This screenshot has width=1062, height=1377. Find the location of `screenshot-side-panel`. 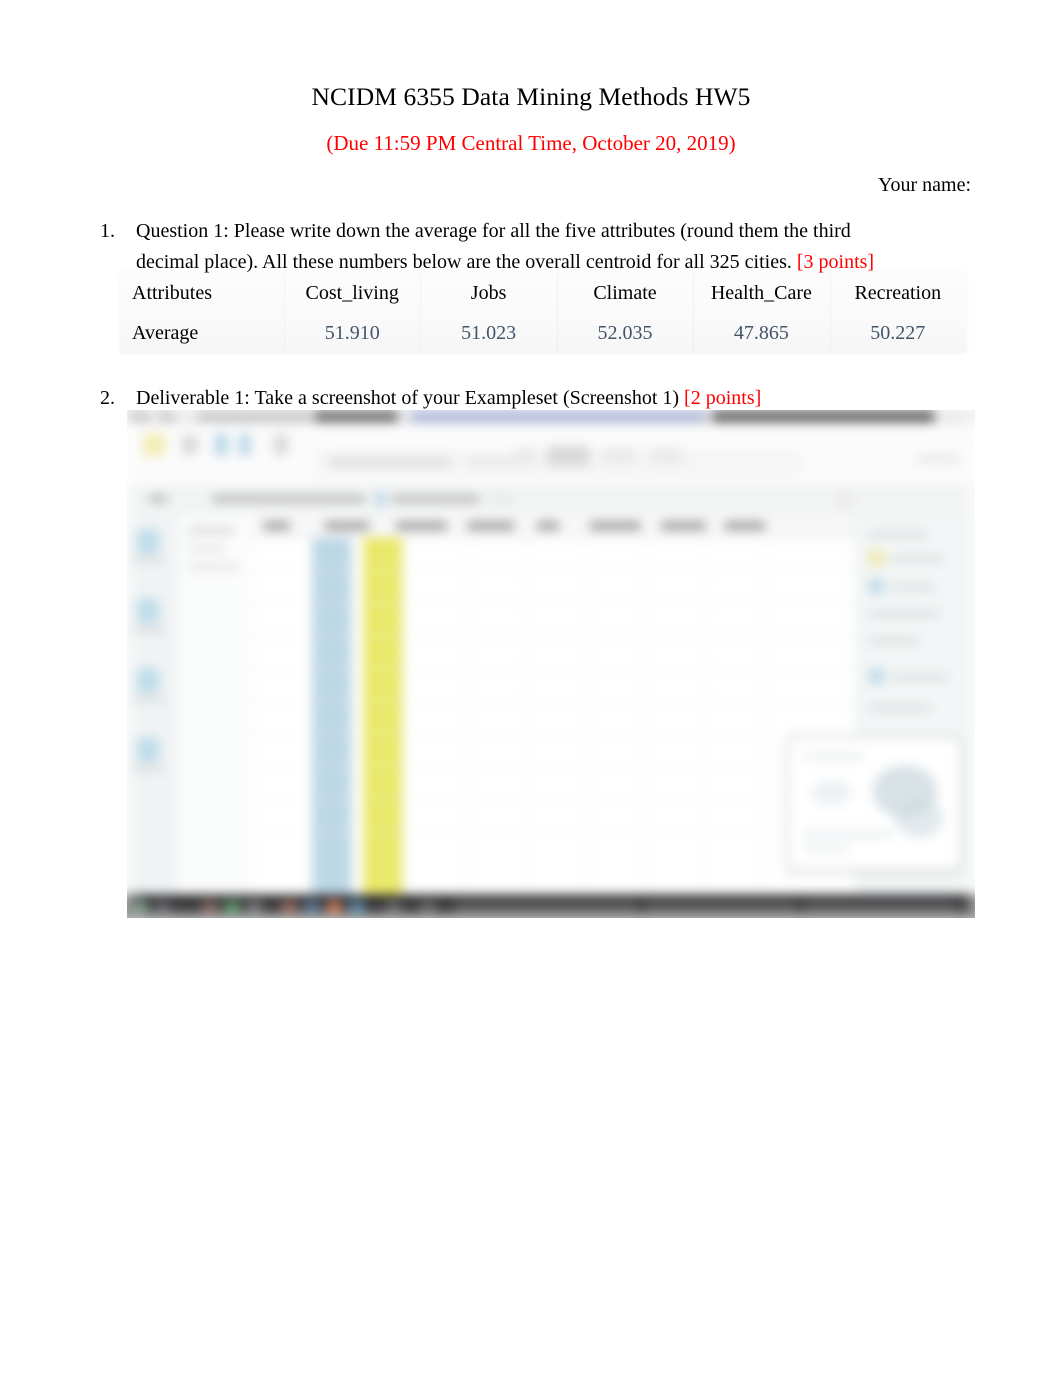

screenshot-side-panel is located at coordinates (216, 705).